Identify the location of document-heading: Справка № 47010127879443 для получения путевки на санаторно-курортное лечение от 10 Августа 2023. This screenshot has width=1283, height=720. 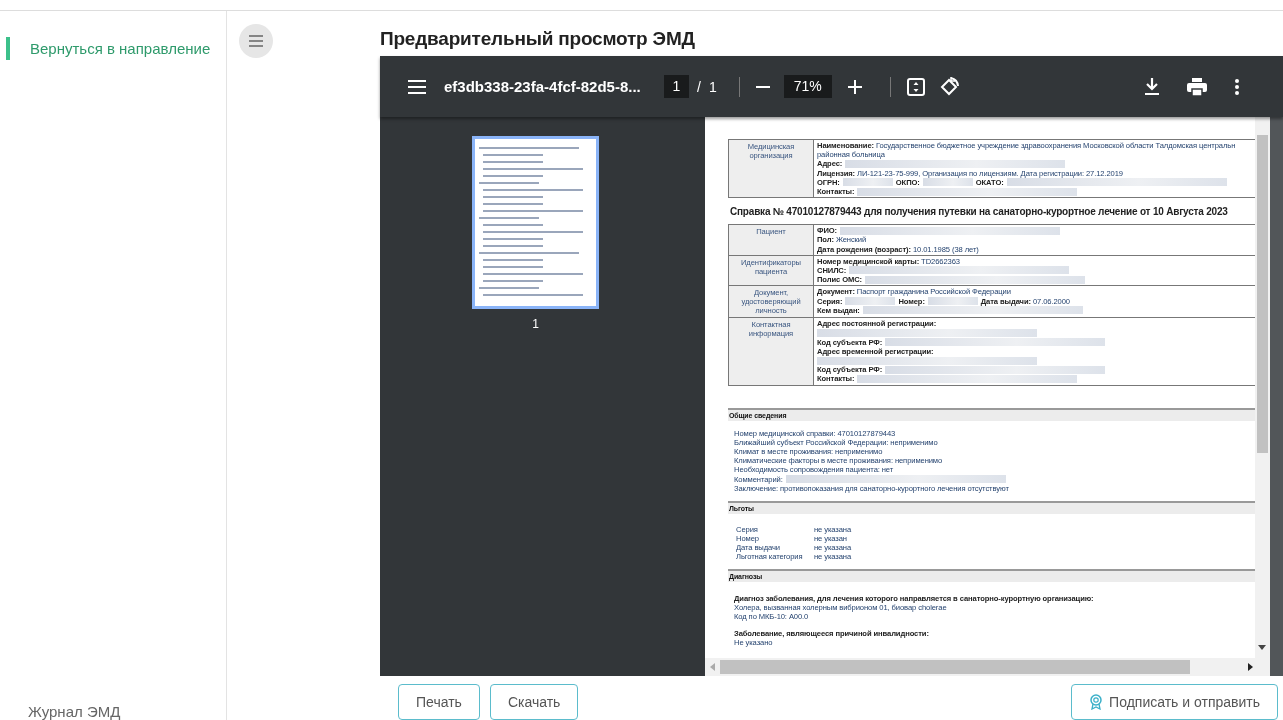
(979, 212).